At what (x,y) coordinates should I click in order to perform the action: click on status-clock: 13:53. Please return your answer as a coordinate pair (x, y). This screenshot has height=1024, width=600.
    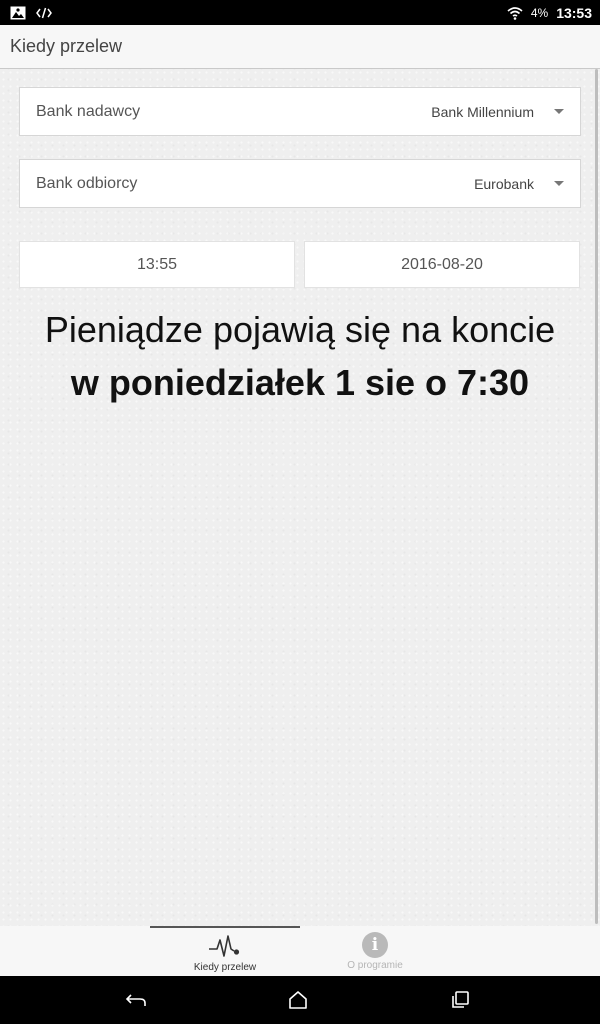
    Looking at the image, I should click on (574, 12).